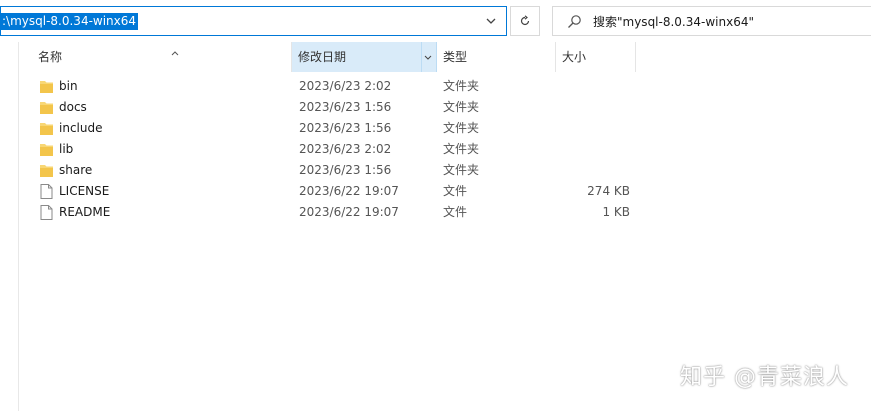 The height and width of the screenshot is (411, 871). Describe the element at coordinates (76, 170) in the screenshot. I see `file-name: share` at that location.